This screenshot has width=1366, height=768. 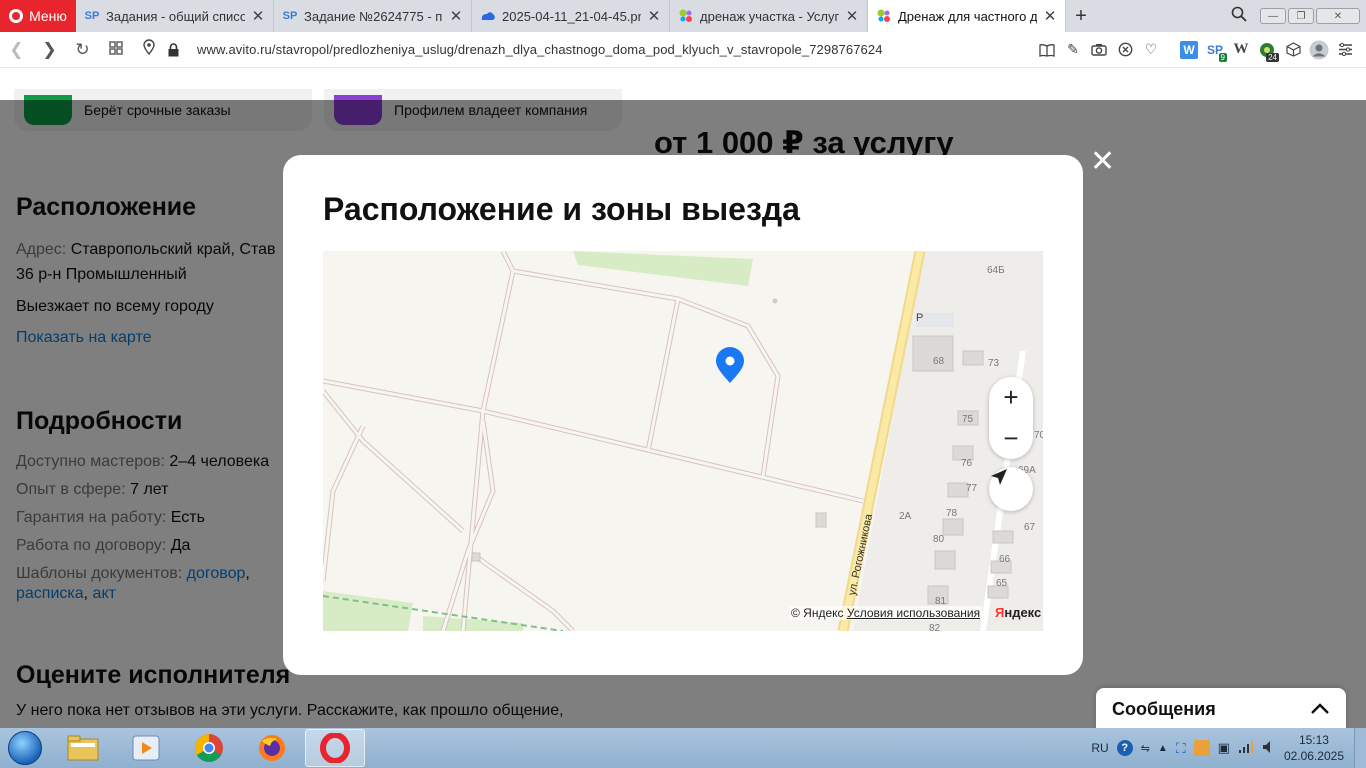 I want to click on map-copyright: © Яндекс Условия использования, so click(x=886, y=613).